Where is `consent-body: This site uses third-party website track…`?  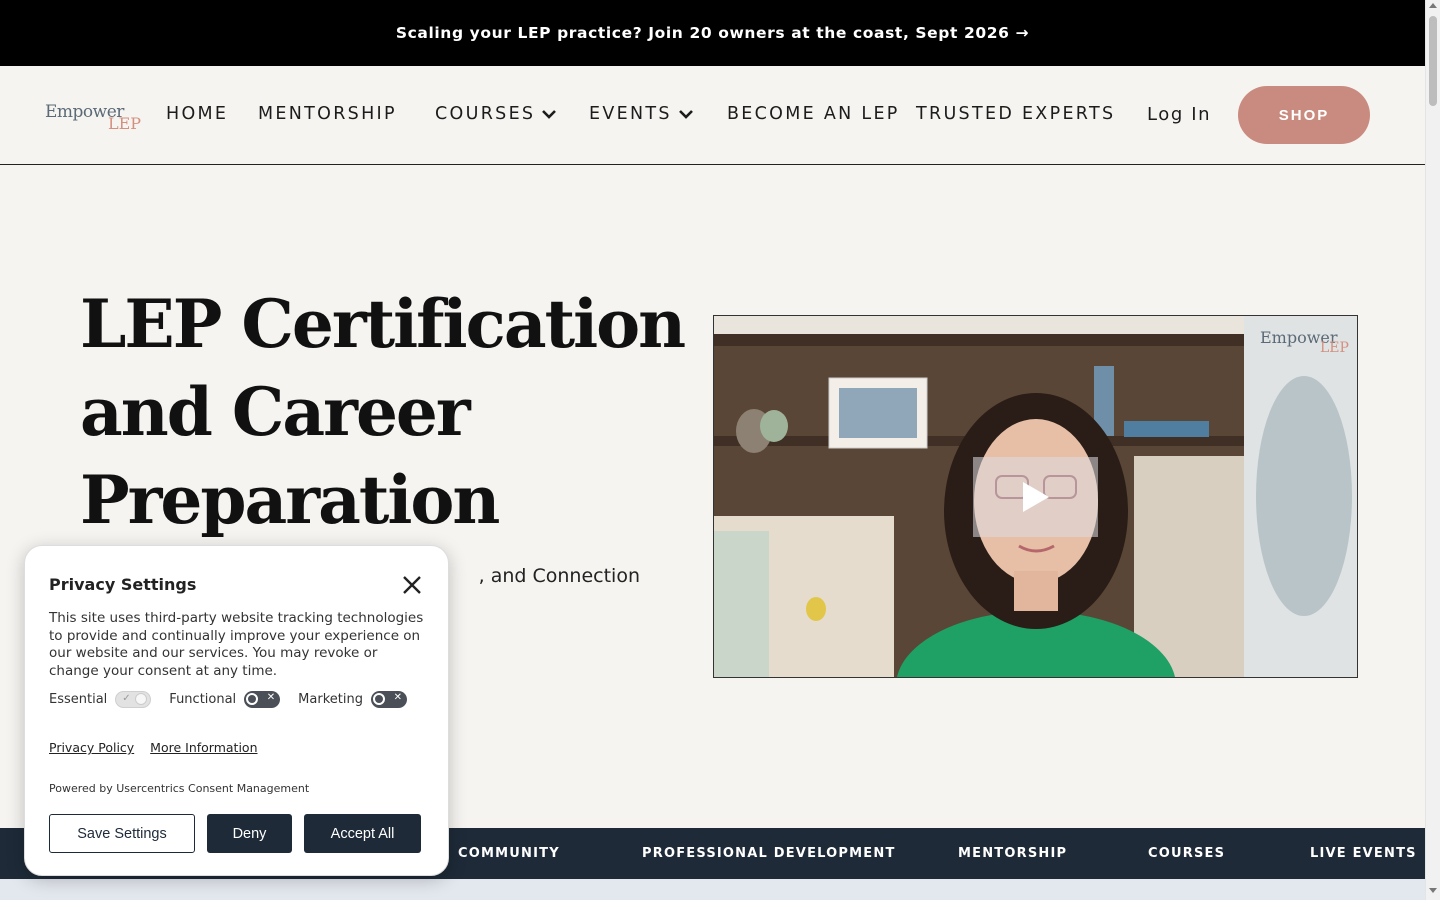
consent-body: This site uses third-party website track… is located at coordinates (236, 645).